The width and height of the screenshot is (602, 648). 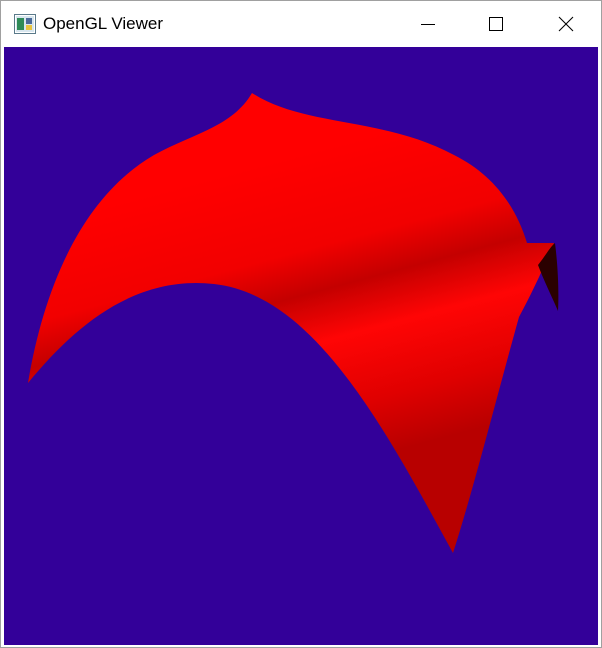 I want to click on close-button, so click(x=566, y=23).